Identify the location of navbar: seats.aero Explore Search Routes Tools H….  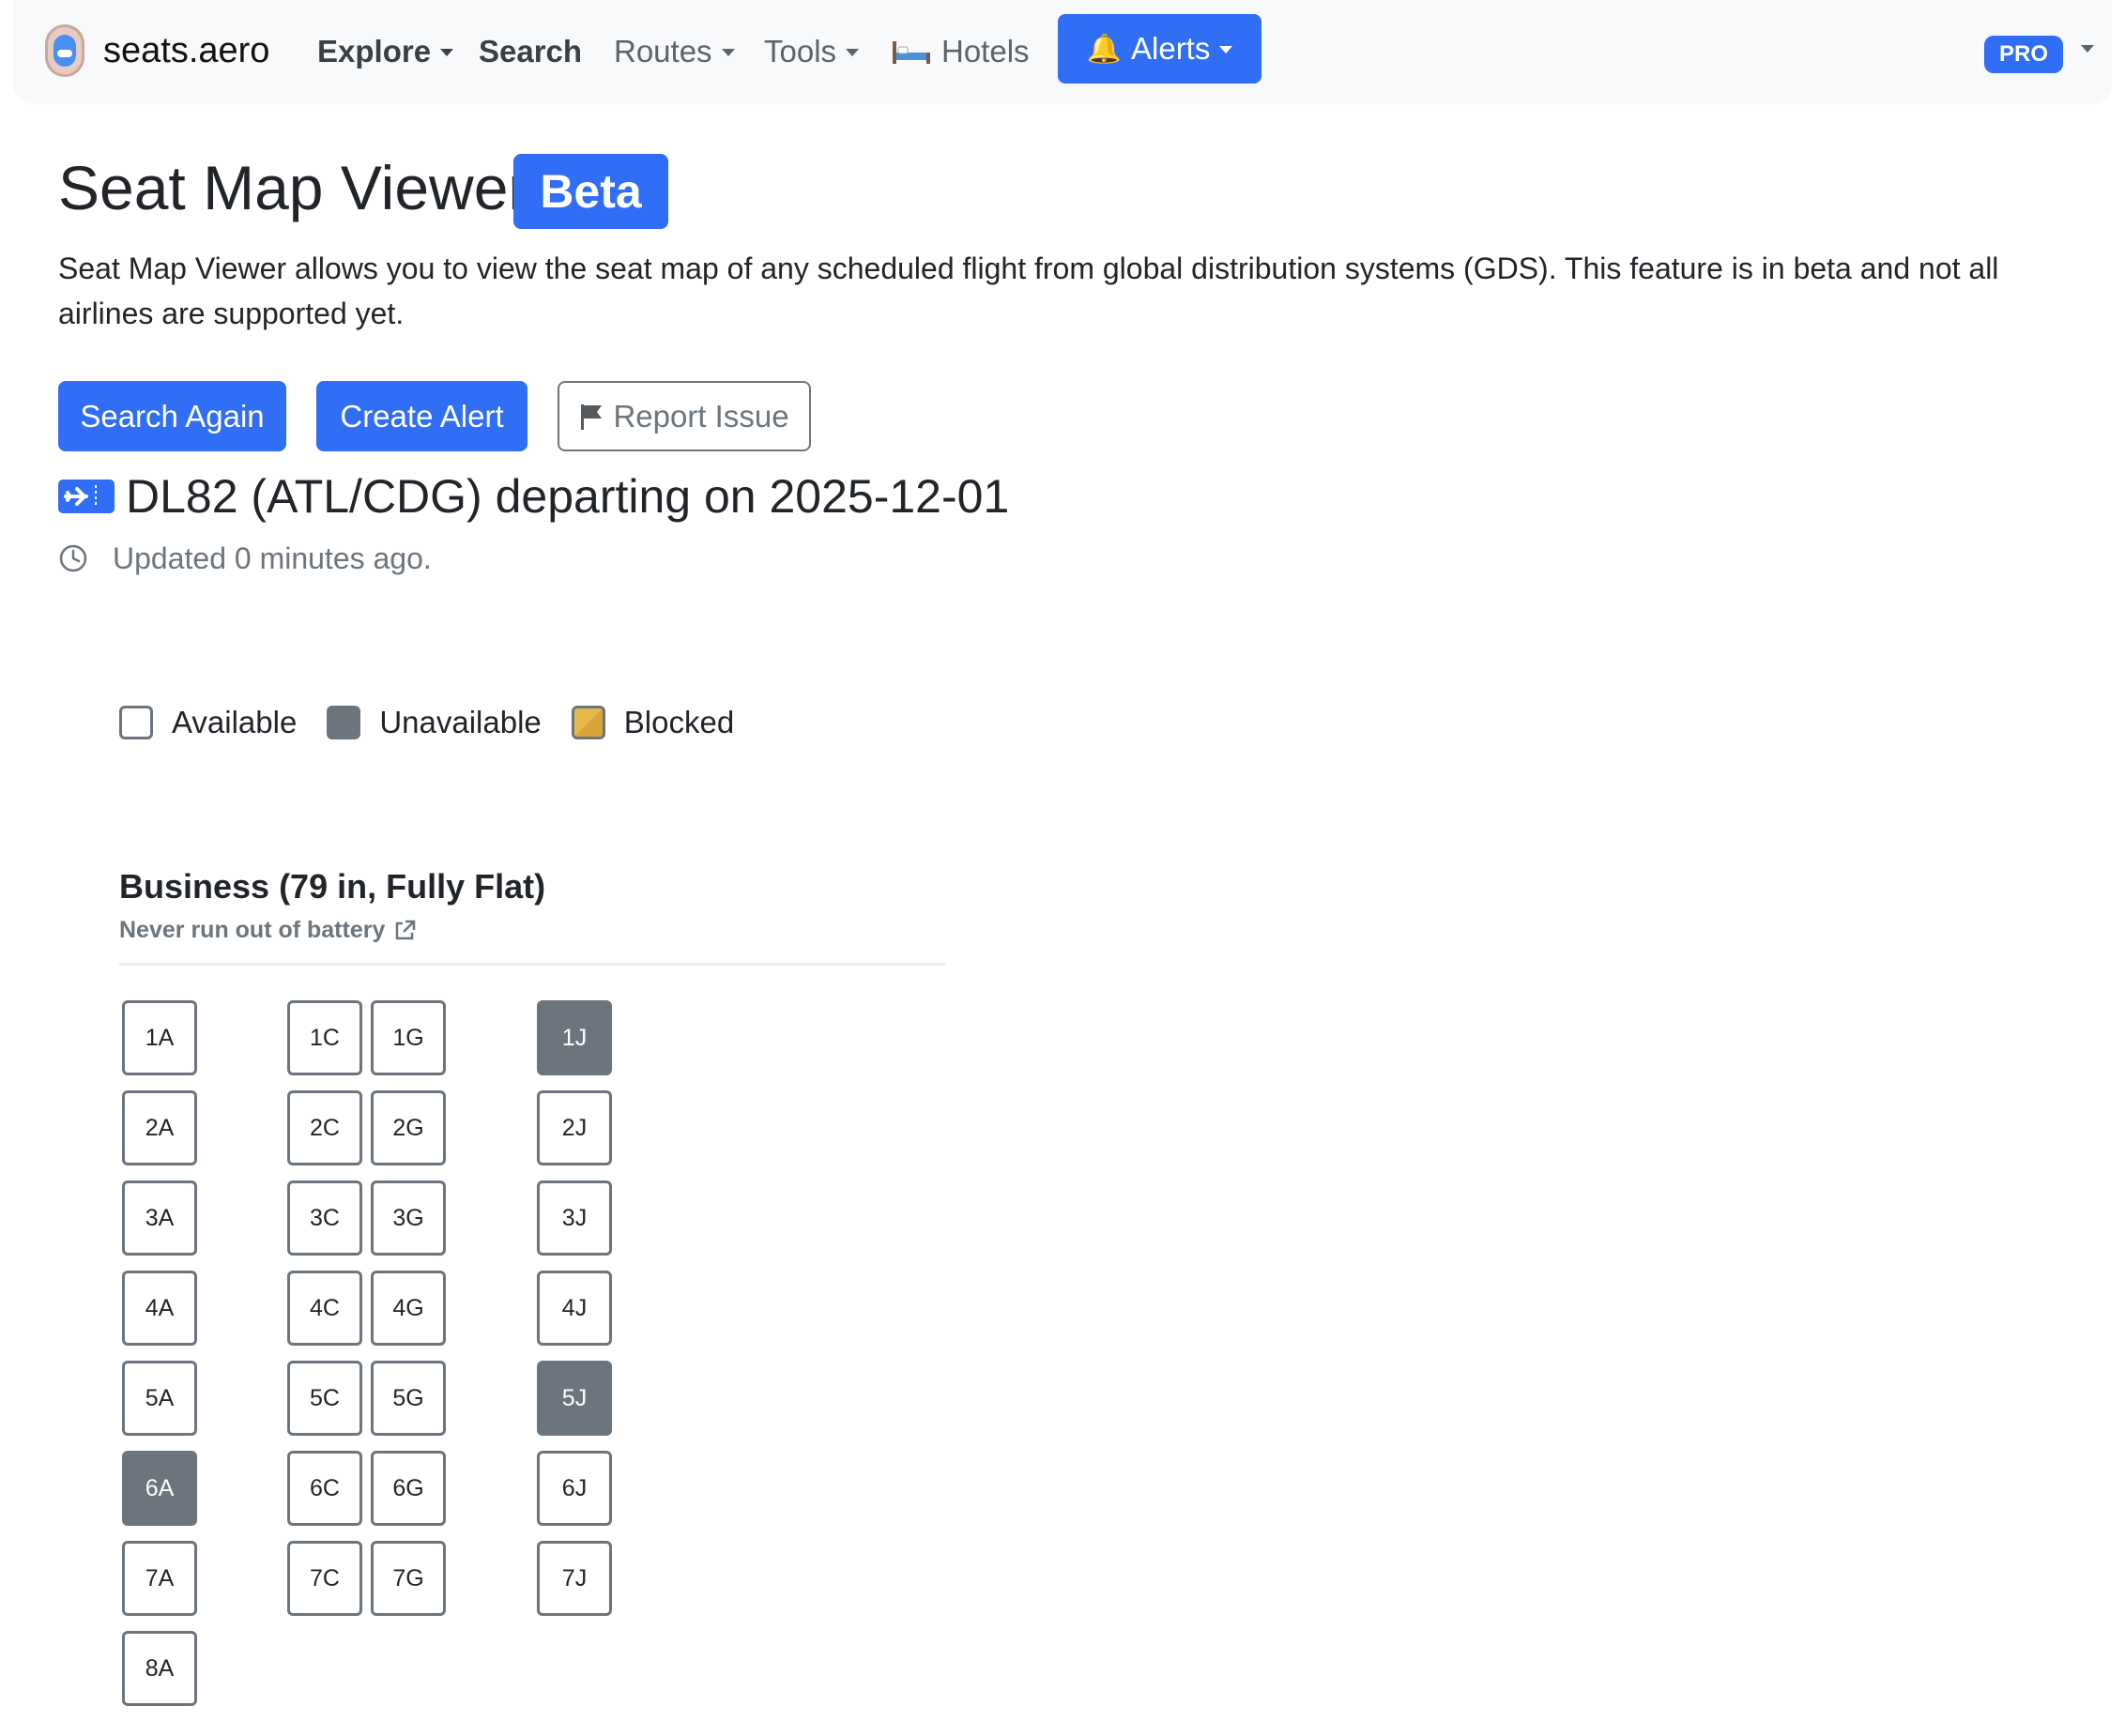
(1062, 52).